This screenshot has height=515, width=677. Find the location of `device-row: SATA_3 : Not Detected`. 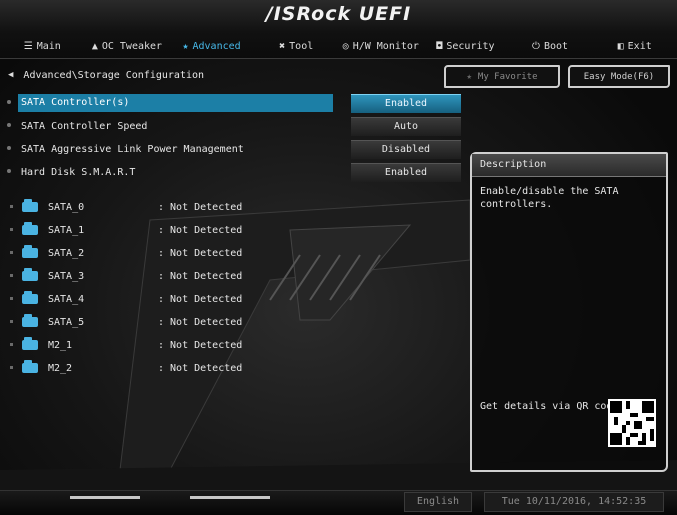

device-row: SATA_3 : Not Detected is located at coordinates (160, 276).